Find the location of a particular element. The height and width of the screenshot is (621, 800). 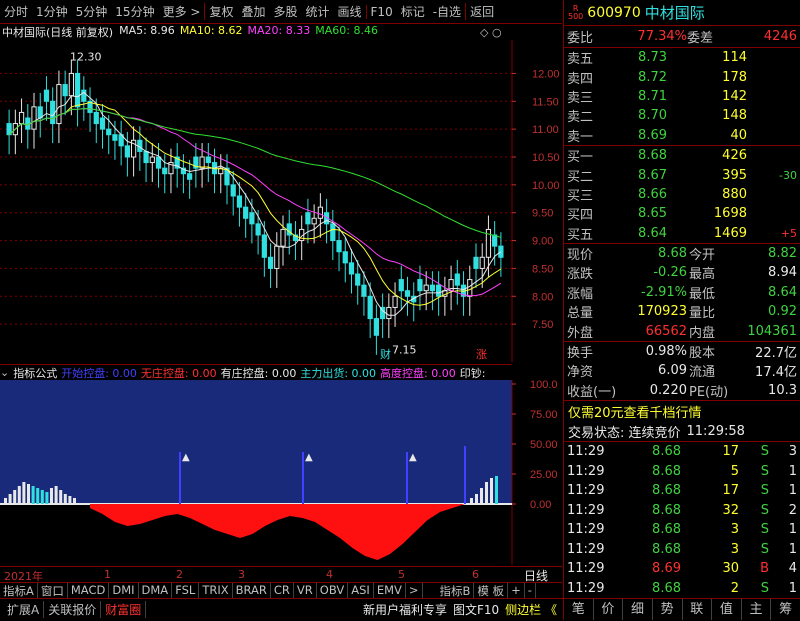

ind-y-tick-label: 50.00 is located at coordinates (544, 445).